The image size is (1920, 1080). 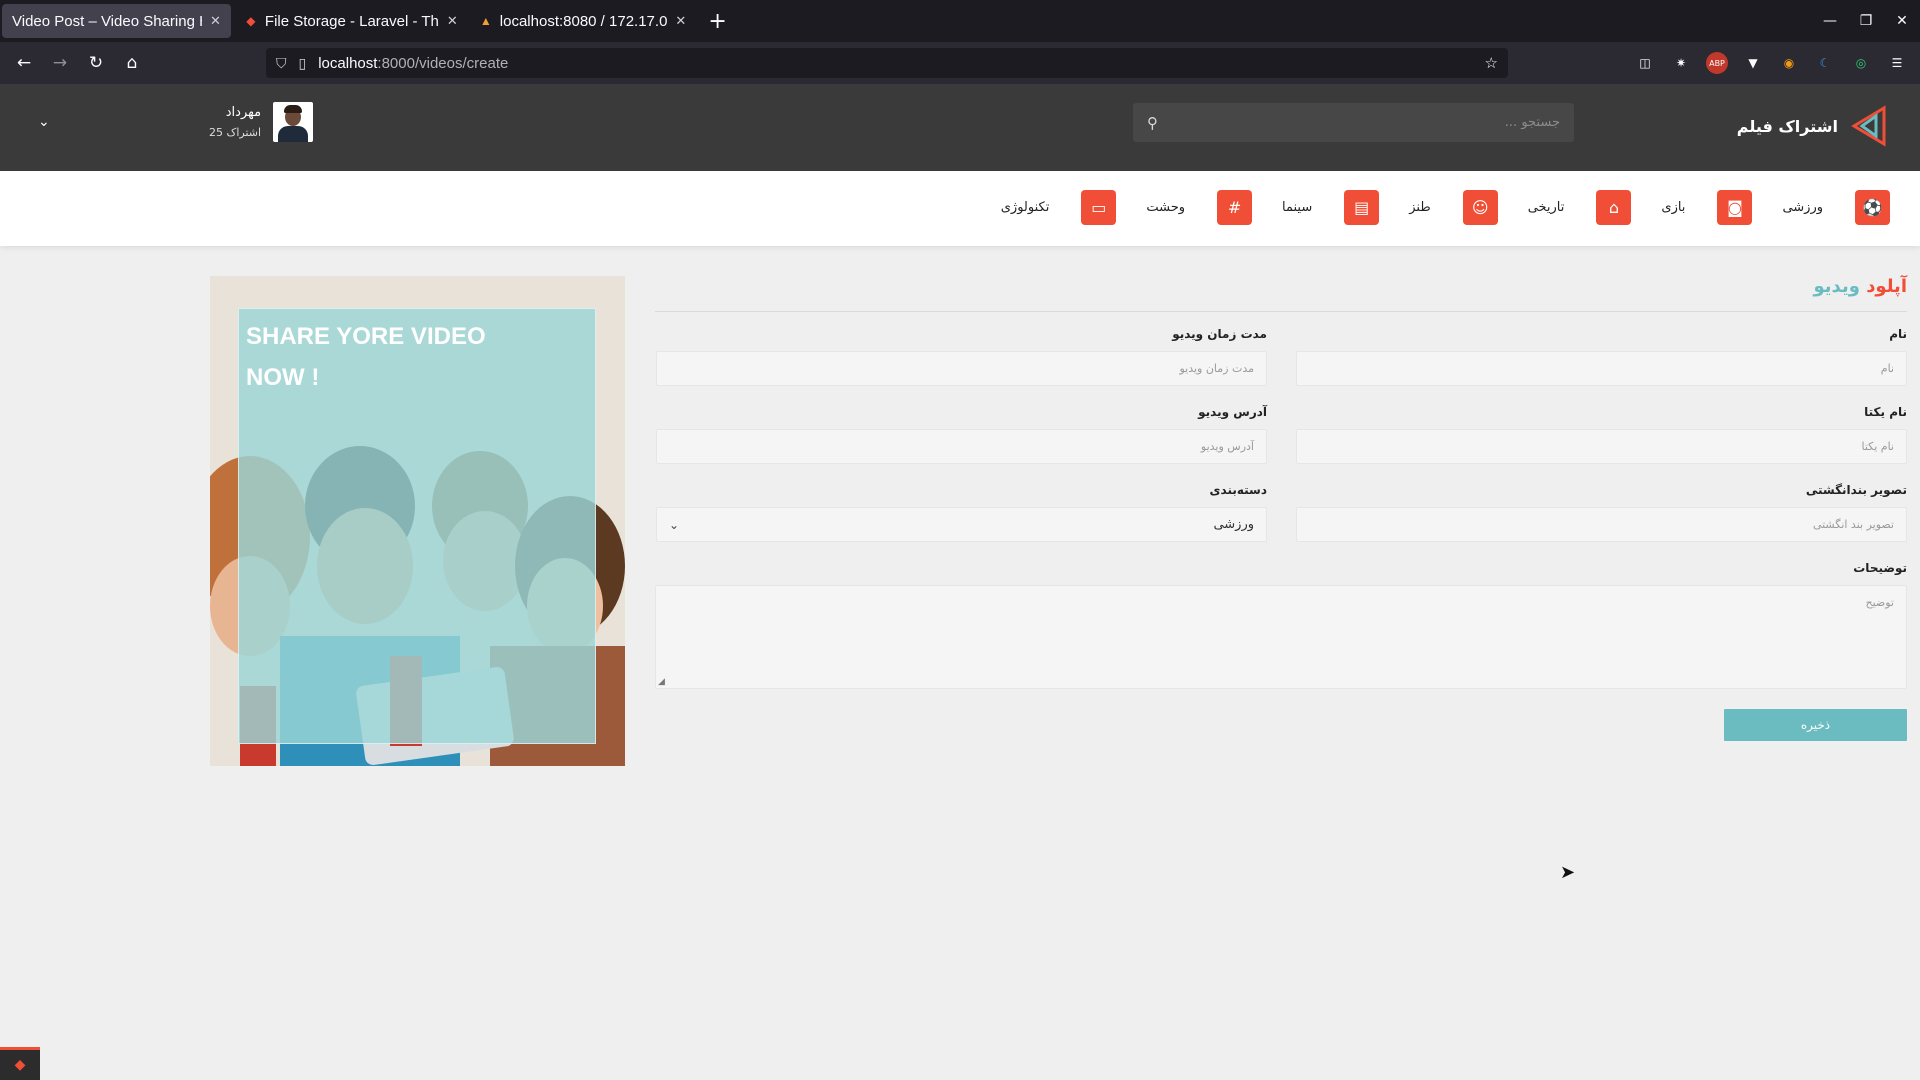 What do you see at coordinates (961, 524) in the screenshot?
I see `category-select: ورزشی ⌄` at bounding box center [961, 524].